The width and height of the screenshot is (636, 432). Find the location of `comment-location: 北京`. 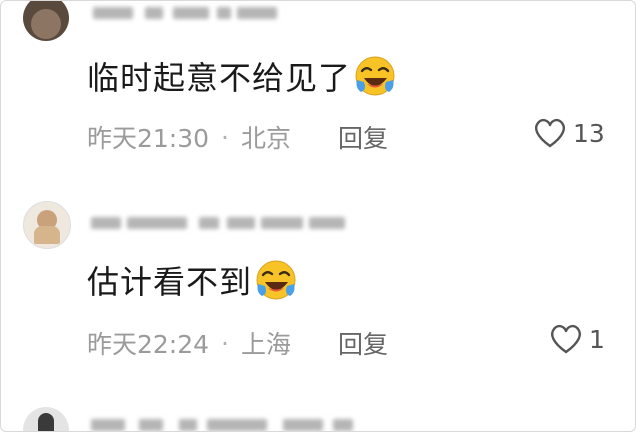

comment-location: 北京 is located at coordinates (266, 138).